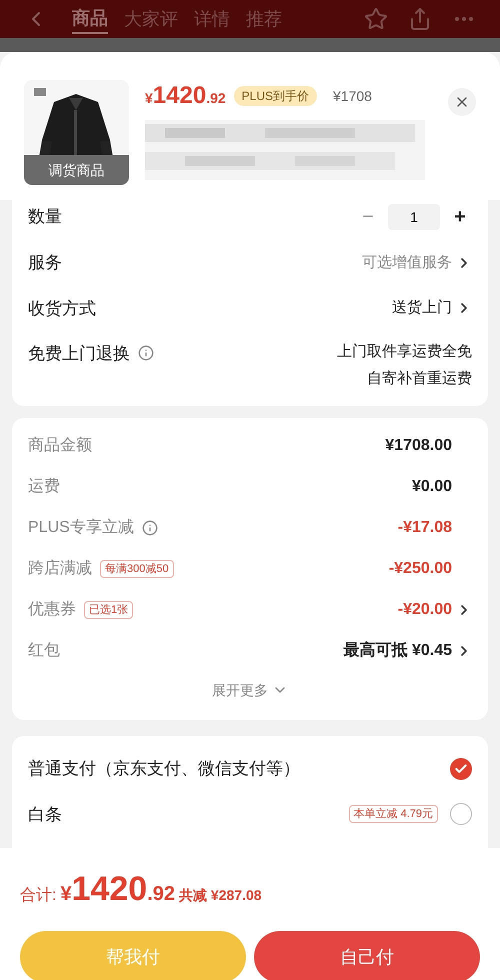 The height and width of the screenshot is (980, 500). What do you see at coordinates (220, 895) in the screenshot?
I see `total-discount: 共减 ¥287.08` at bounding box center [220, 895].